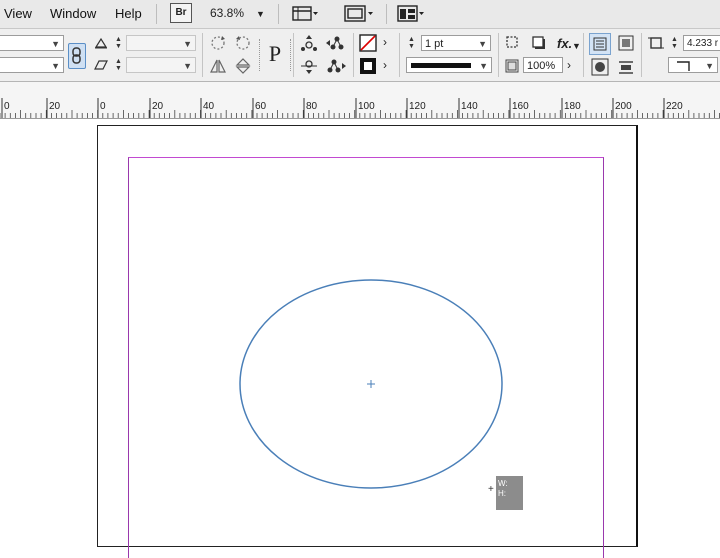 This screenshot has height=558, width=720. I want to click on rotate-clockwise-icon, so click(218, 44).